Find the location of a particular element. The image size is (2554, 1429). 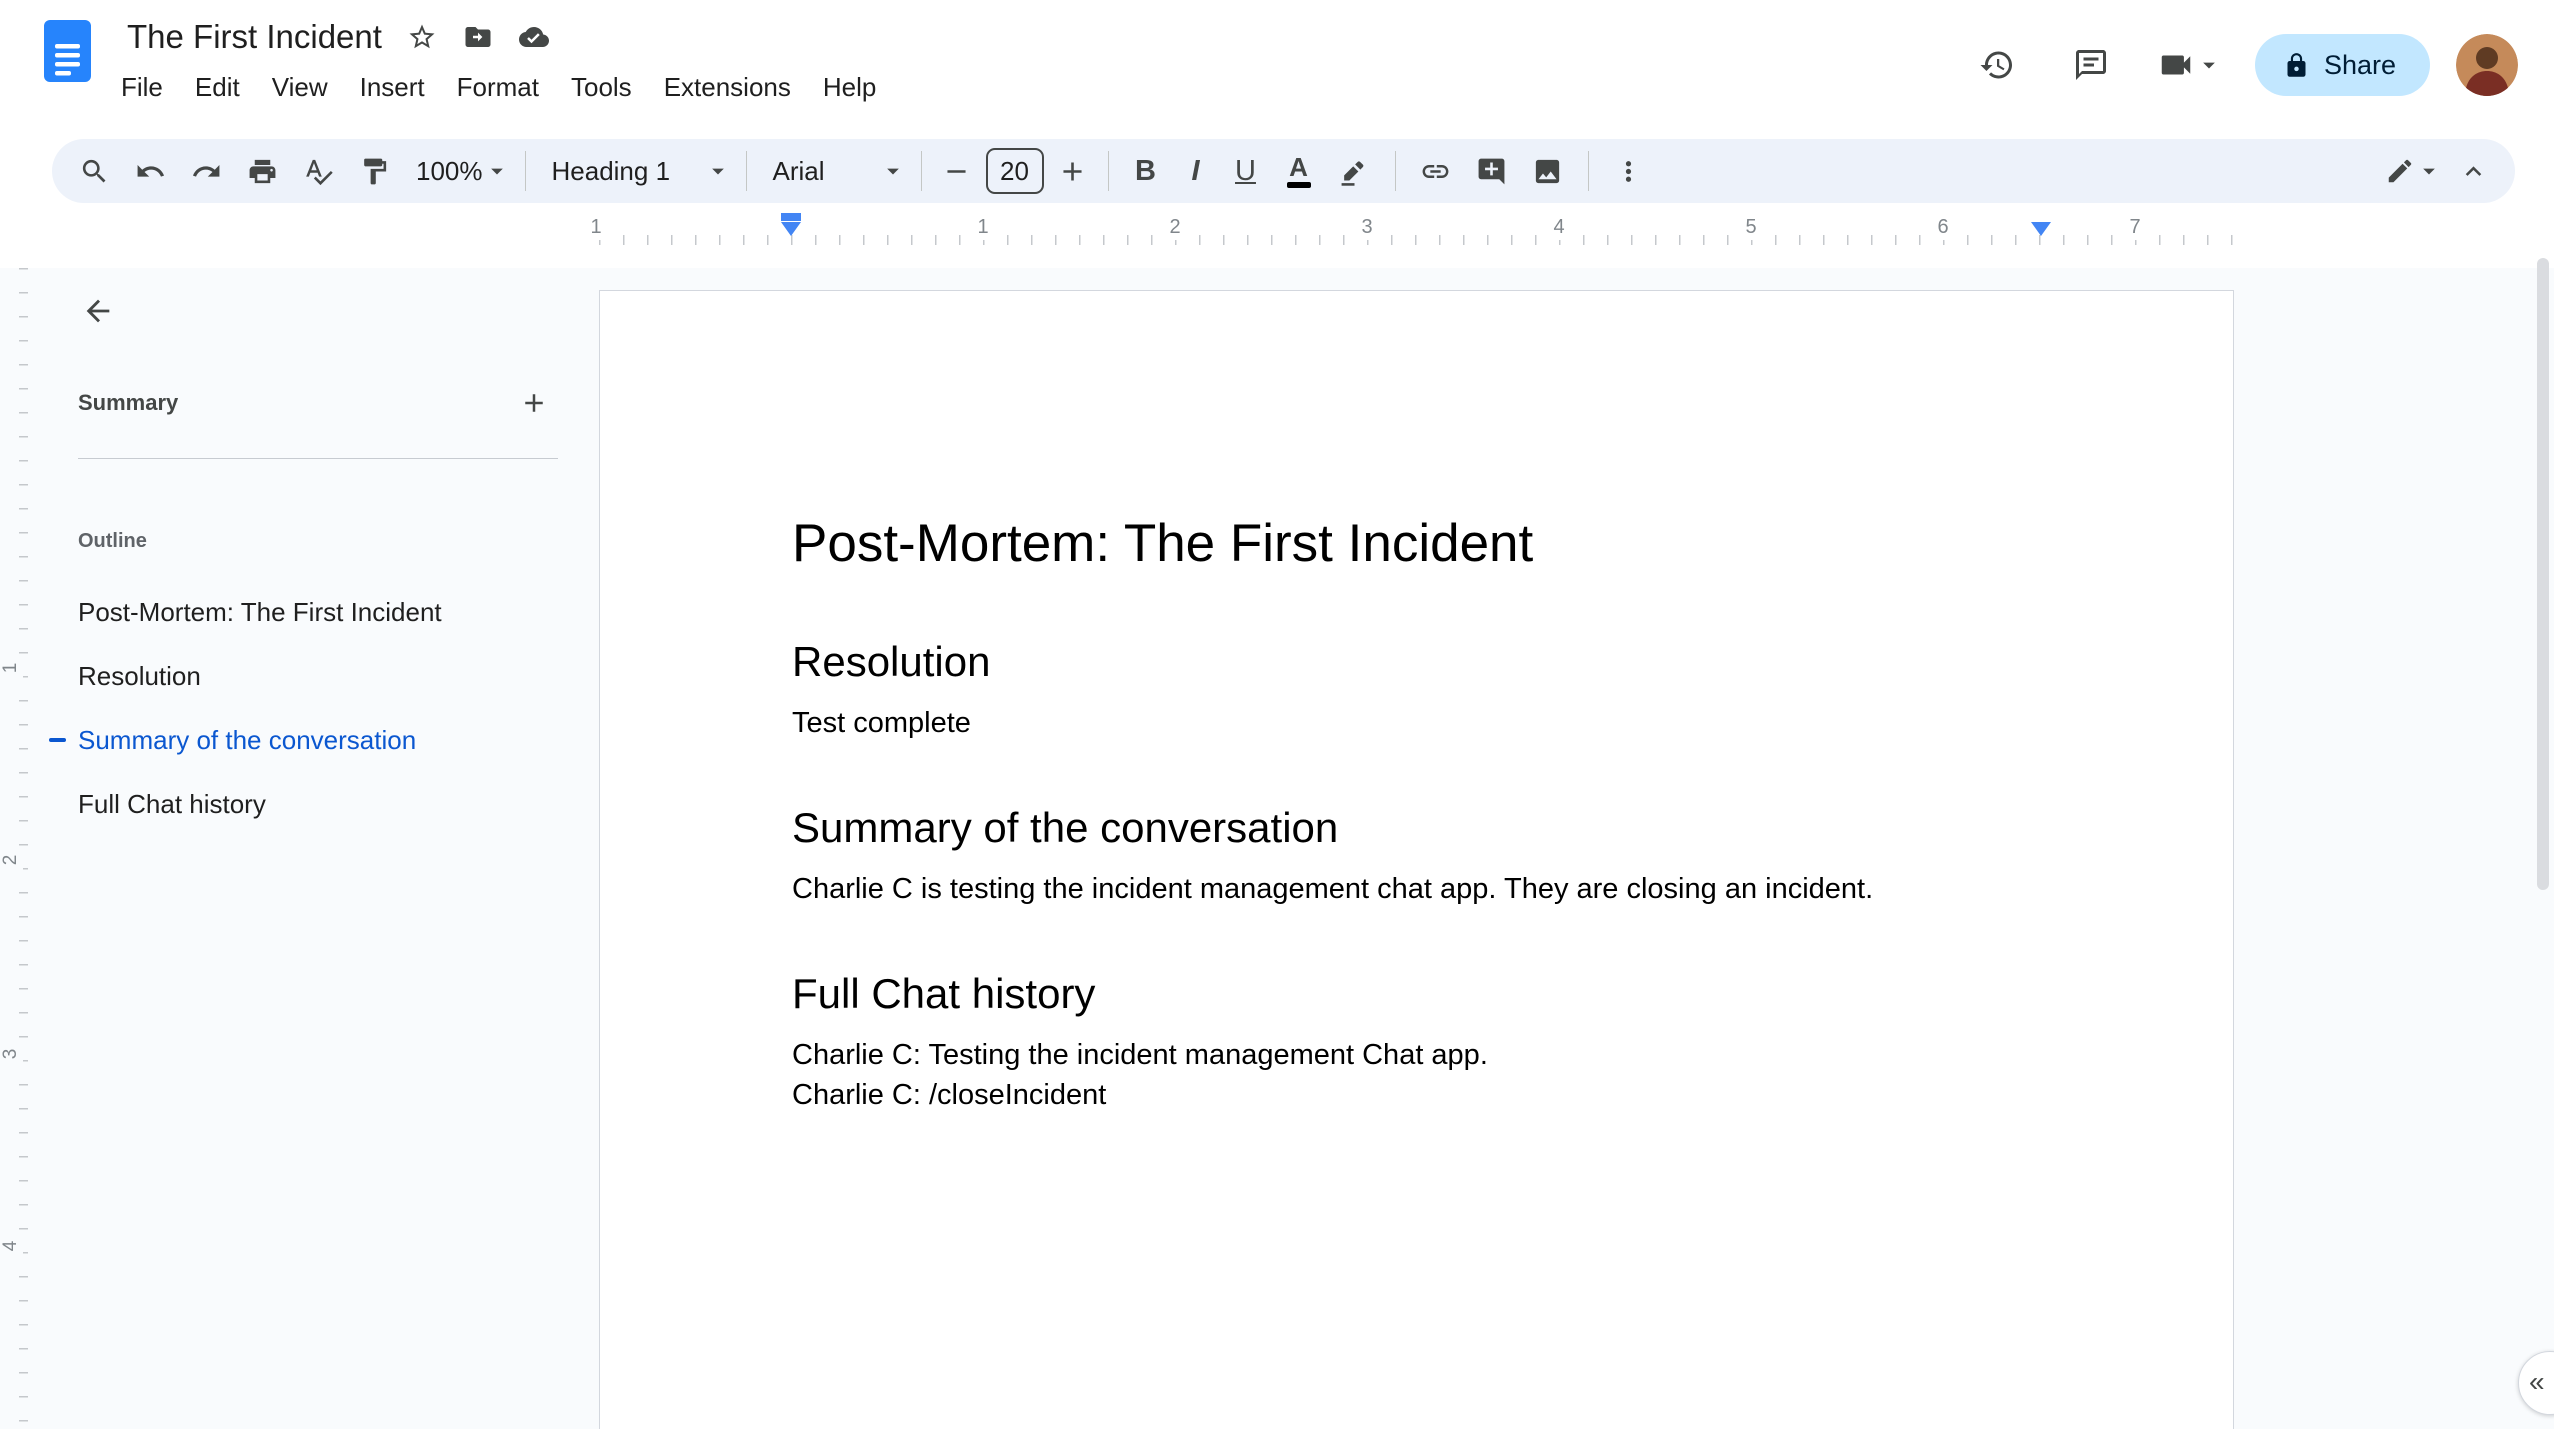

undo-button is located at coordinates (150, 171).